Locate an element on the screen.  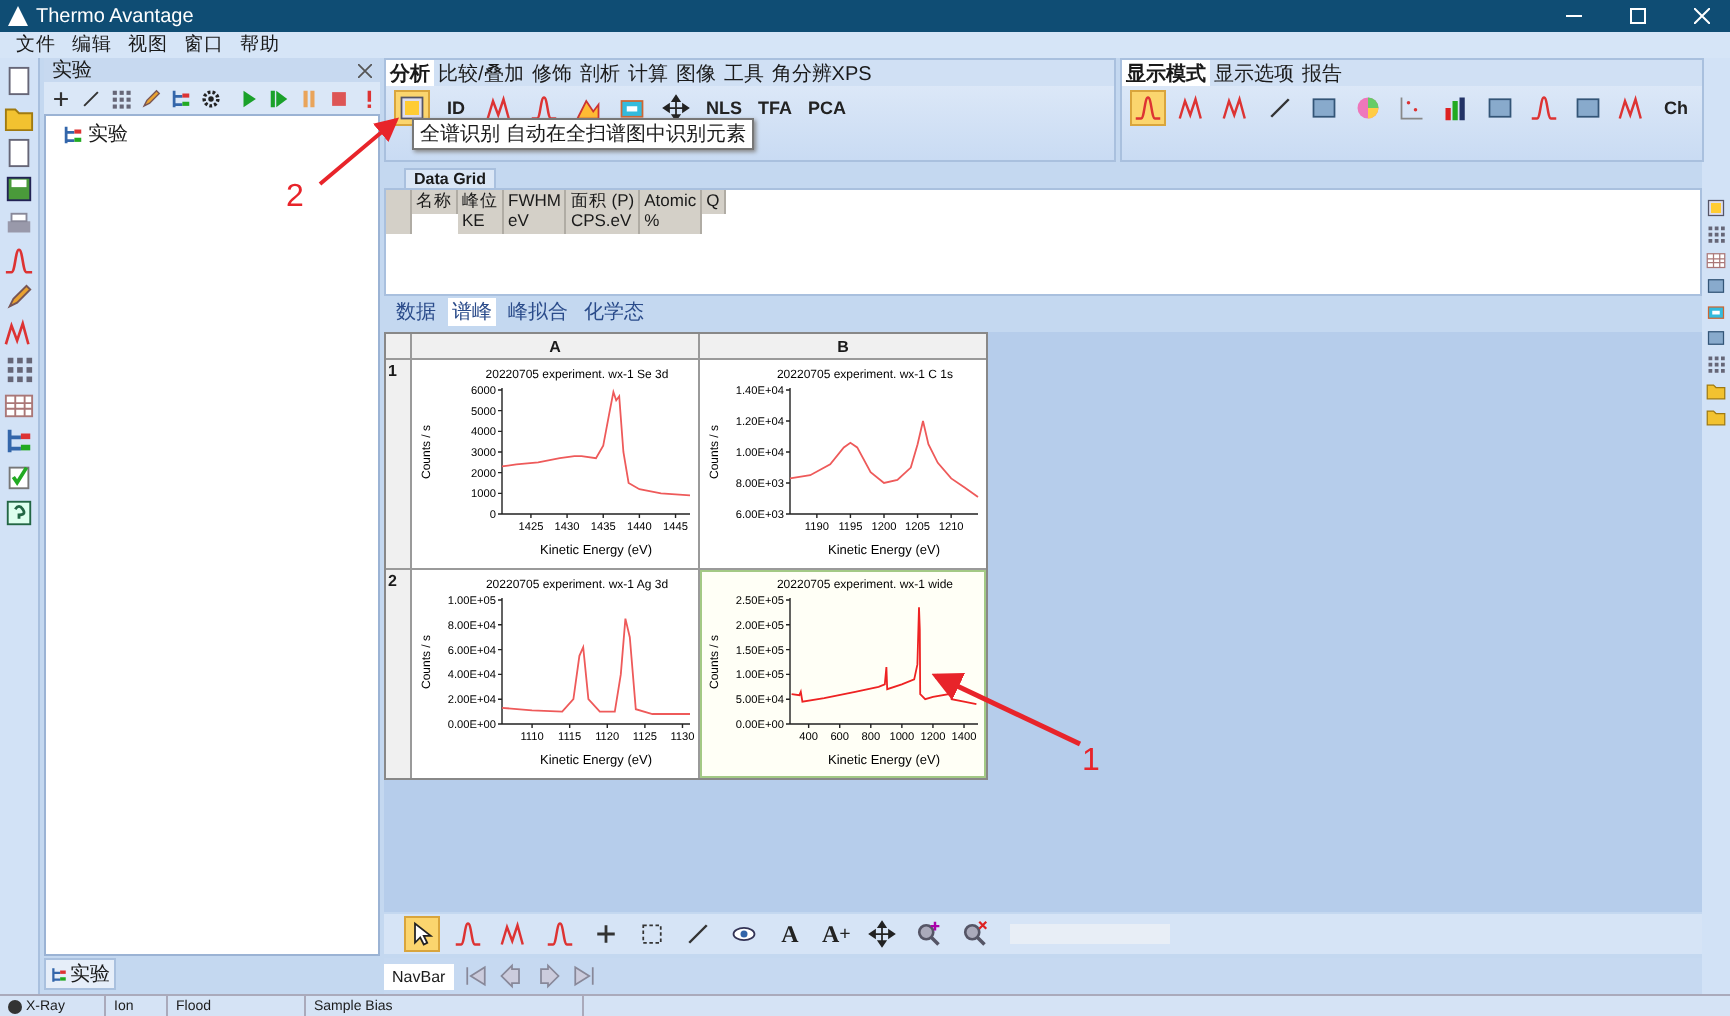
app-logo-icon is located at coordinates (18, 16).